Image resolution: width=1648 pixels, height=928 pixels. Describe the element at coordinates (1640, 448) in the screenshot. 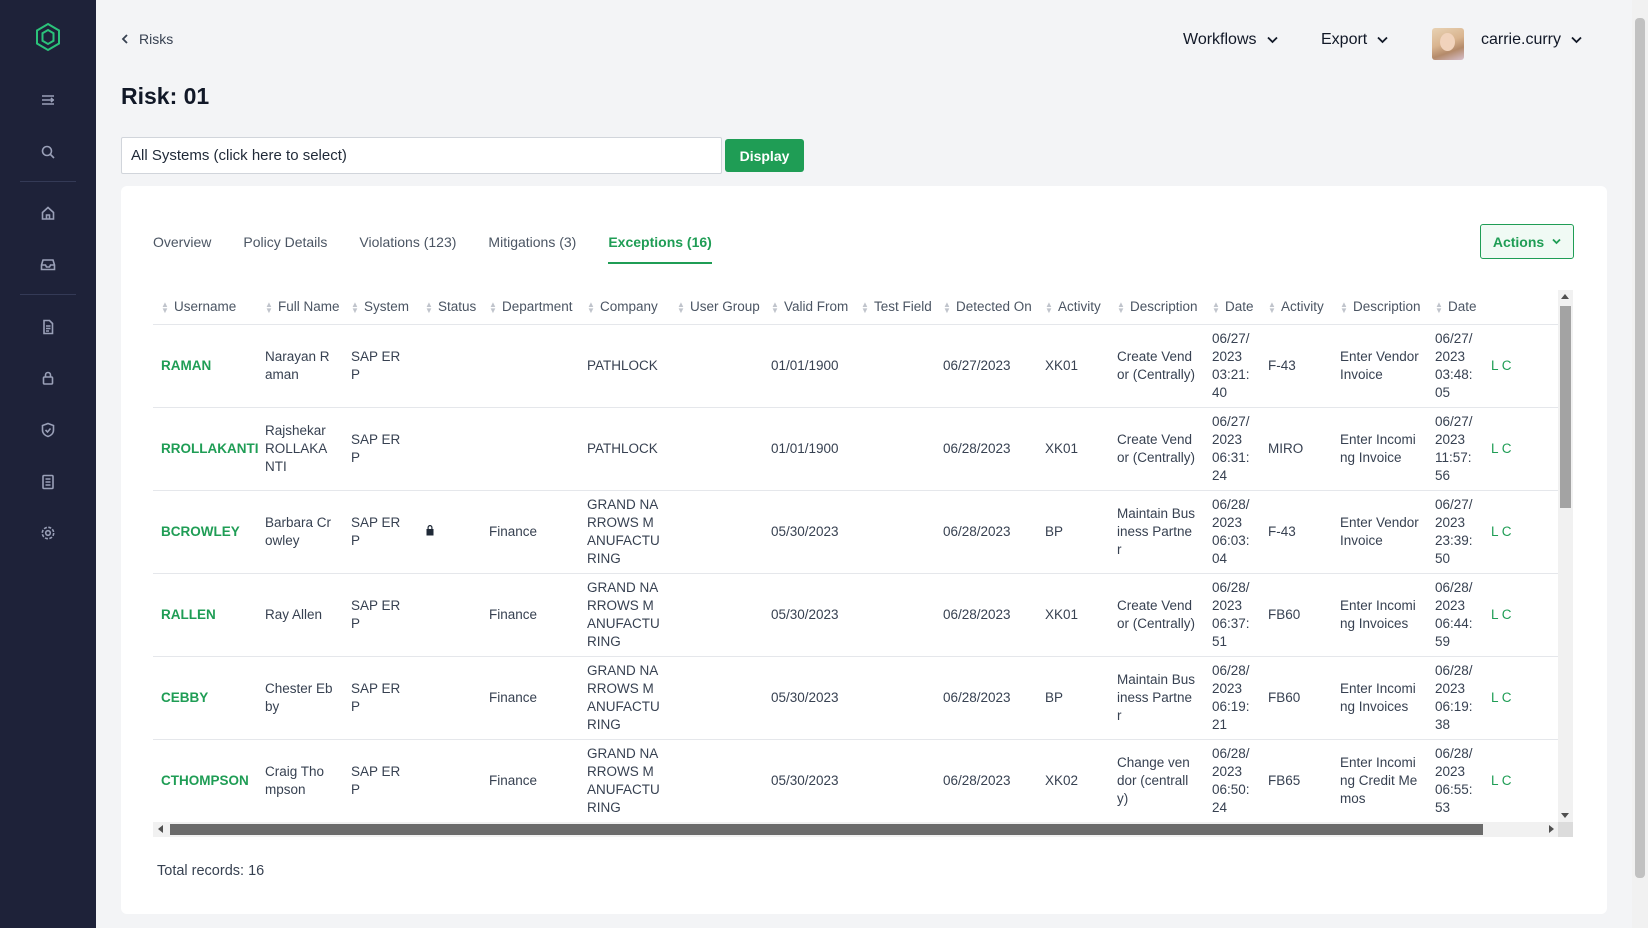

I see `page-scroll-thumb` at that location.